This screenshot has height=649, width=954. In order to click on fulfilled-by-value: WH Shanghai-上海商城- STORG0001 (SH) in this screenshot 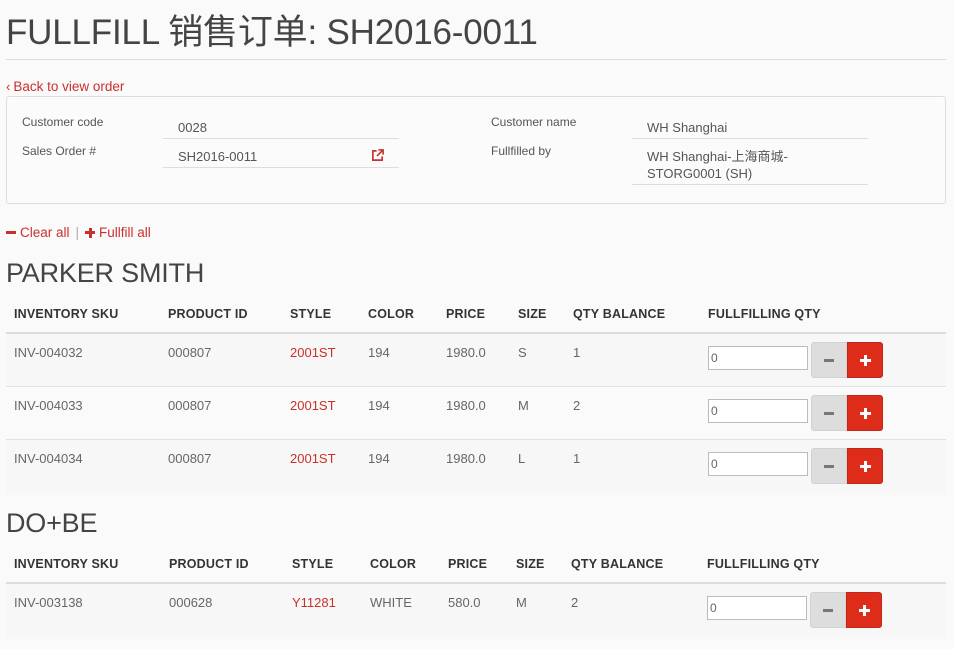, I will do `click(750, 166)`.